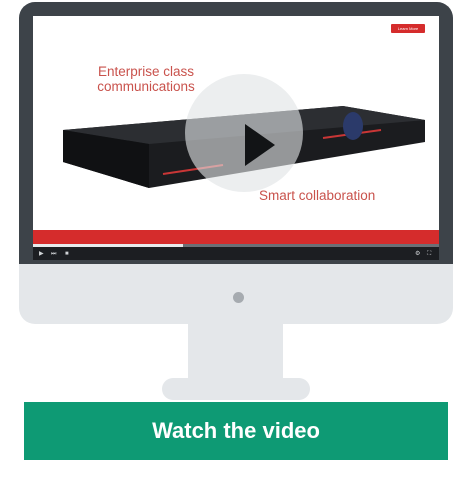 Image resolution: width=472 pixels, height=489 pixels. What do you see at coordinates (53, 254) in the screenshot?
I see `next-icon: ⏭` at bounding box center [53, 254].